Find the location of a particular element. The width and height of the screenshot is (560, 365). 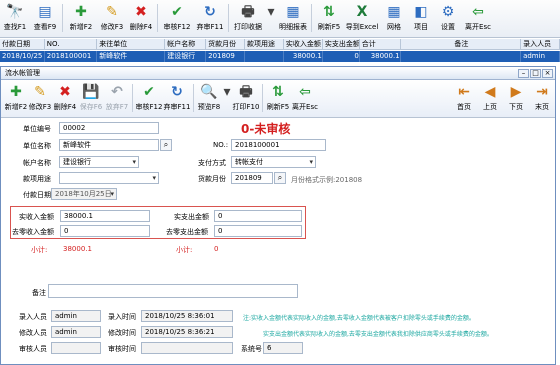

window-toolbar-button-4: ↶ 放弃F7 is located at coordinates (117, 98).